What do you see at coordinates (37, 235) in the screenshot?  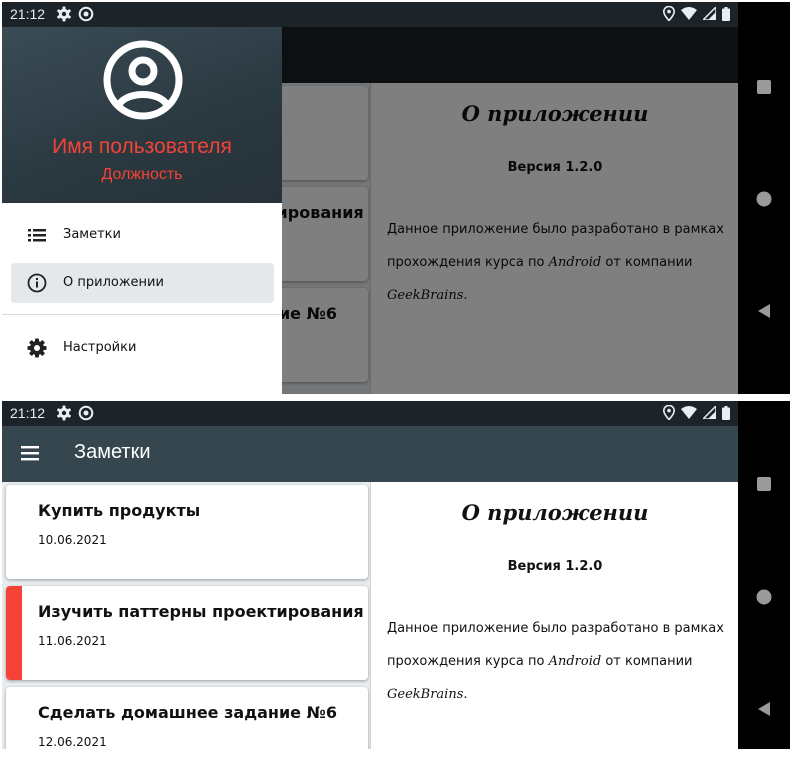 I see `list-icon` at bounding box center [37, 235].